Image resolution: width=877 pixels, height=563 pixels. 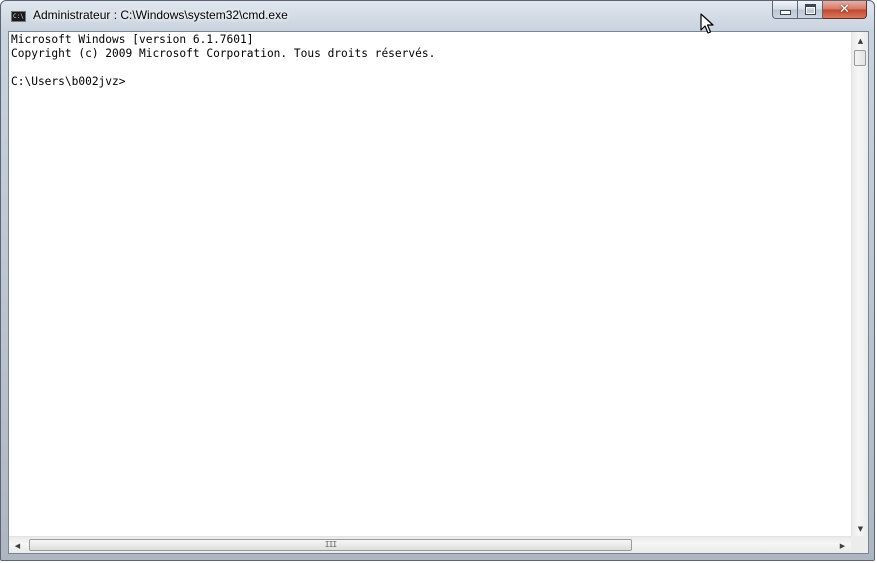 I want to click on vertical-scrollbar: ▲ ▼, so click(x=859, y=284).